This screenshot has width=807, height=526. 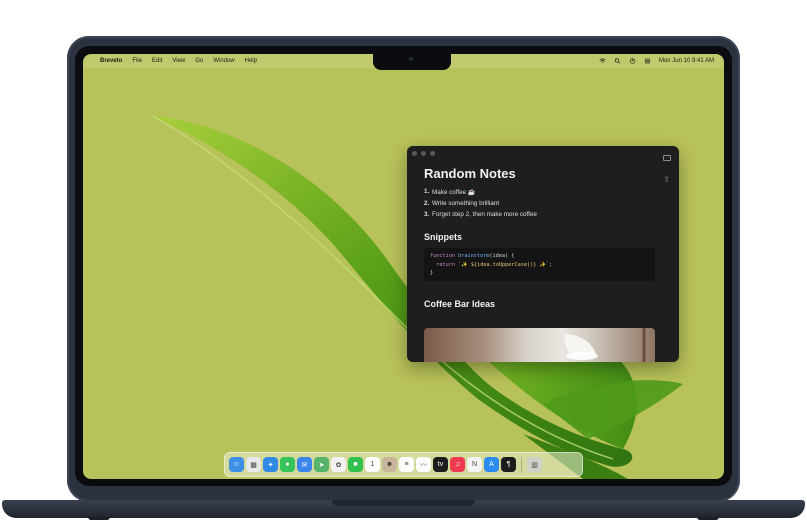 What do you see at coordinates (432, 153) in the screenshot?
I see `zoom-button` at bounding box center [432, 153].